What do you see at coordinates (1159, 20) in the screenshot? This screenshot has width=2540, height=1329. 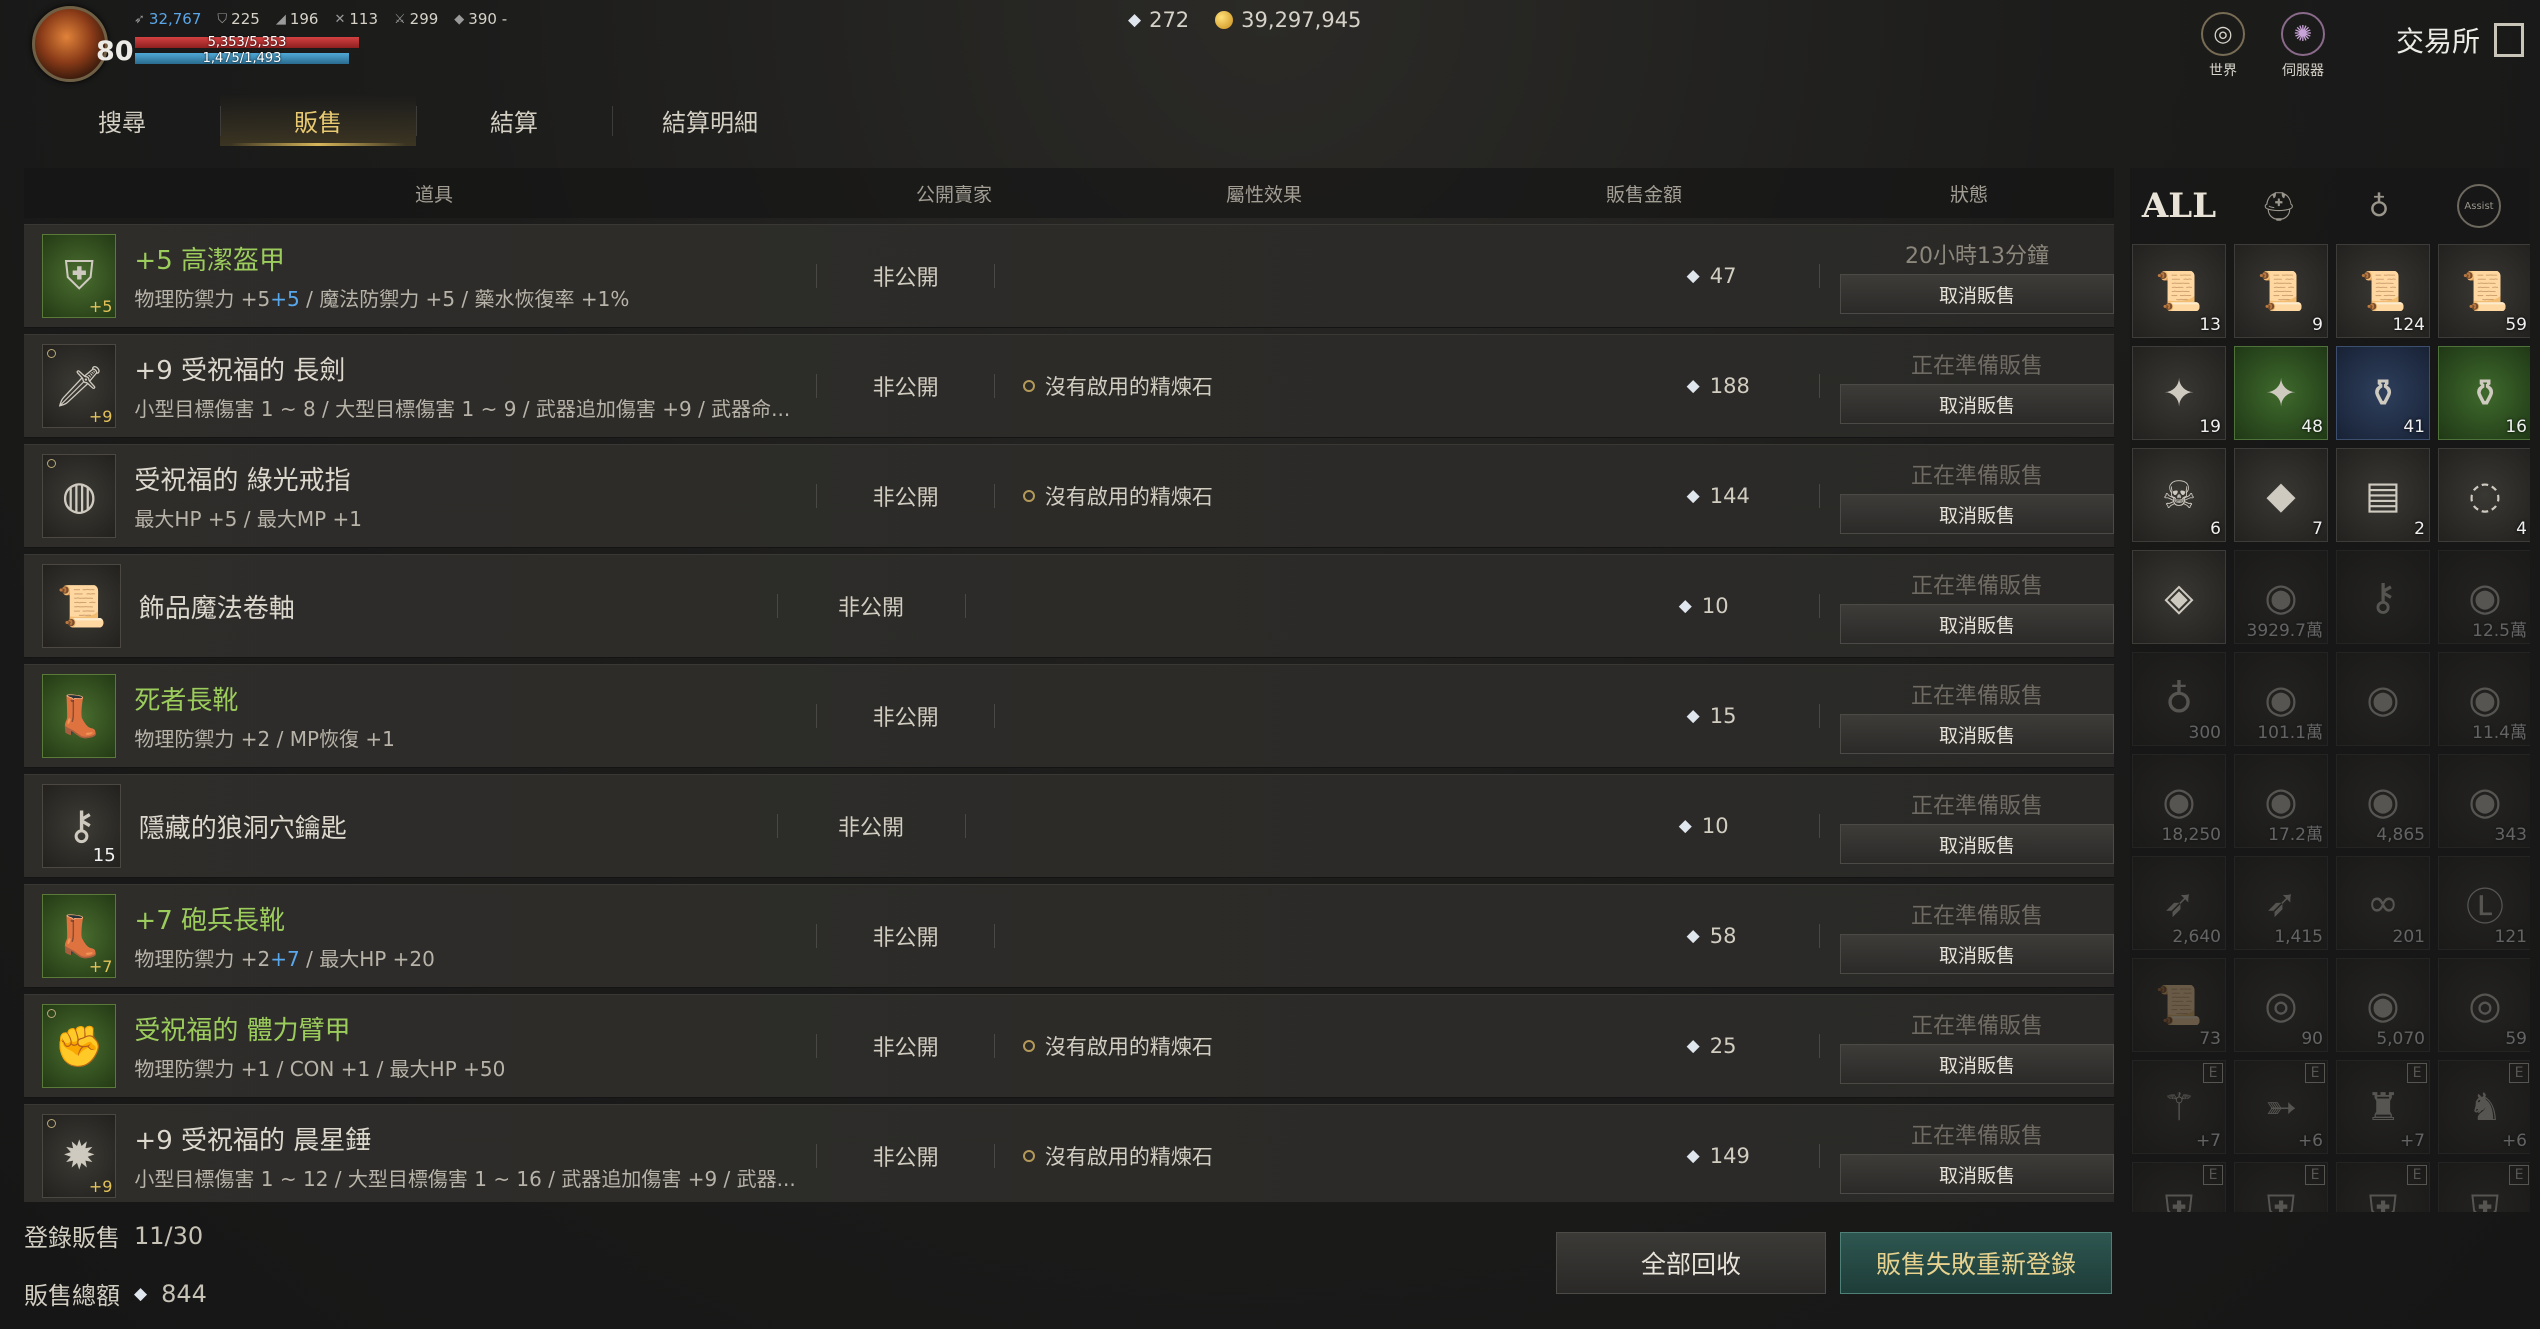 I see `gem-currency: ◆ 272` at bounding box center [1159, 20].